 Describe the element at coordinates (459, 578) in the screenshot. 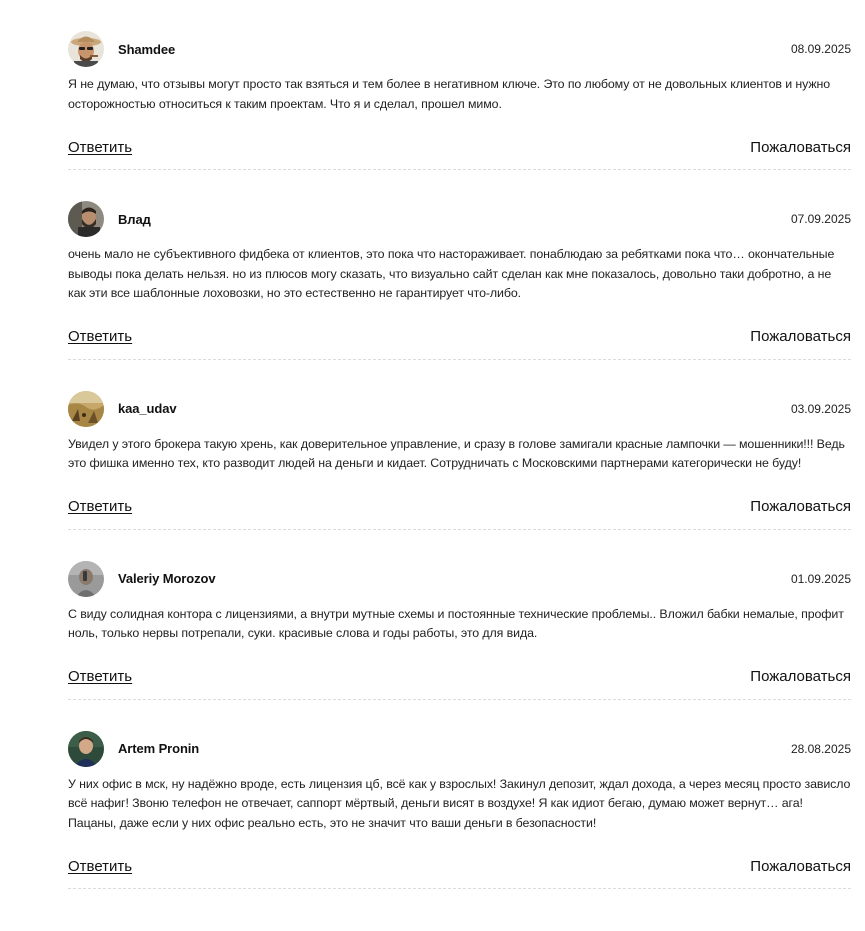

I see `comment-header: Valeriy Morozov 01.09.2025` at that location.